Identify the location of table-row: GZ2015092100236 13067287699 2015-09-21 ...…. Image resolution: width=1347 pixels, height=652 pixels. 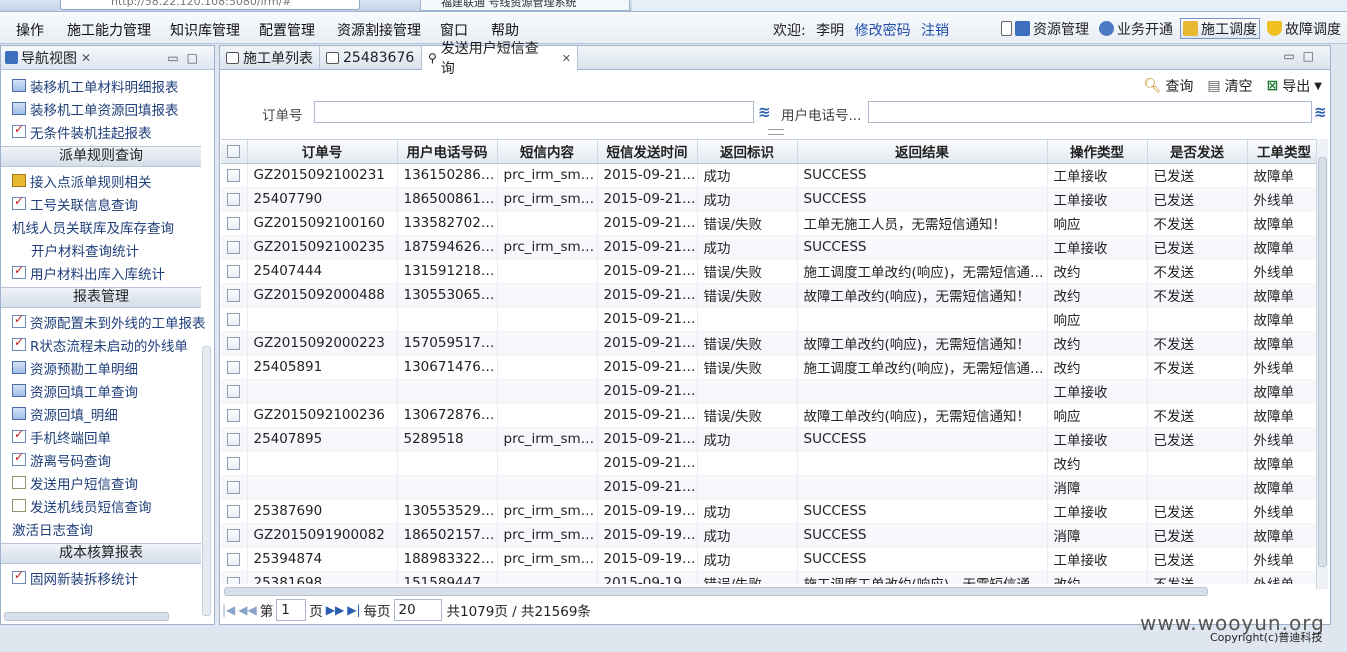
(769, 415).